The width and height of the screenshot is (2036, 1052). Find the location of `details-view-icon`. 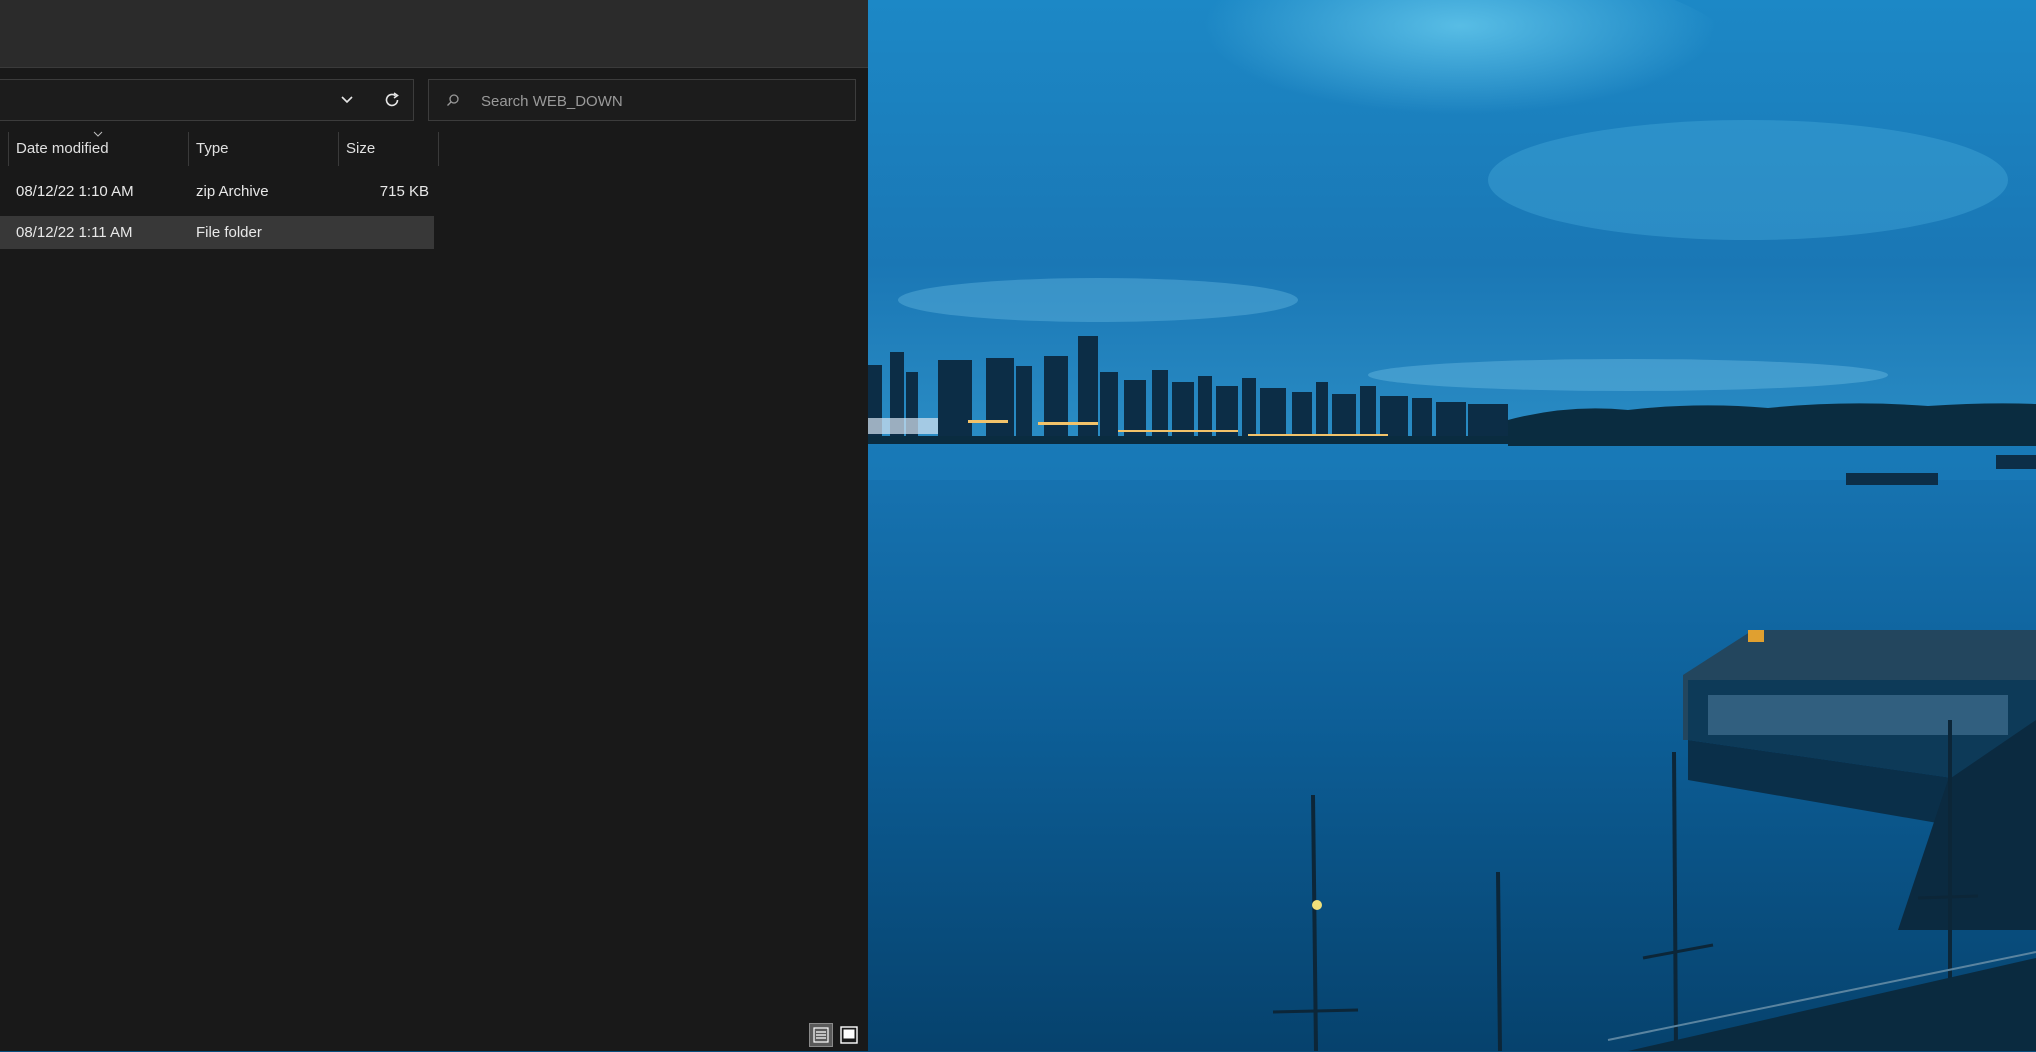

details-view-icon is located at coordinates (821, 1035).